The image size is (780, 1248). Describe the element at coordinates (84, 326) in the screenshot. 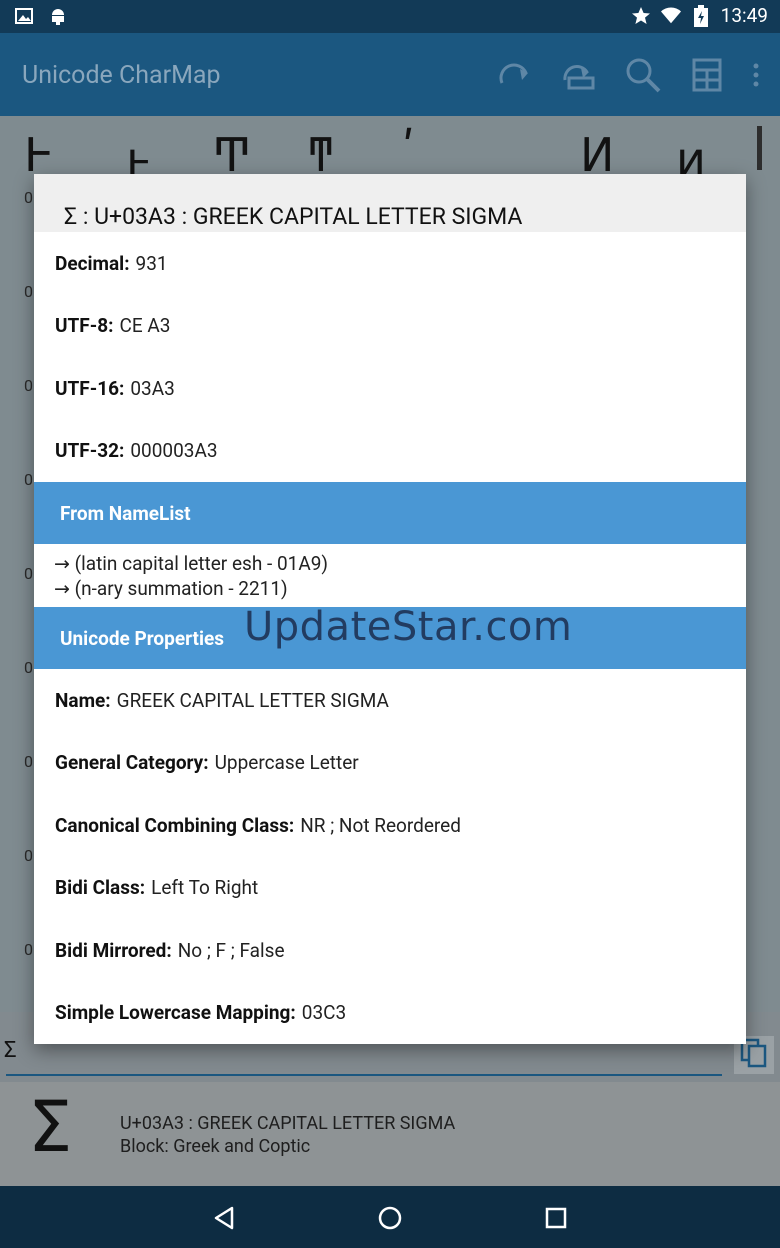

I see `row-label: UTF-8:` at that location.